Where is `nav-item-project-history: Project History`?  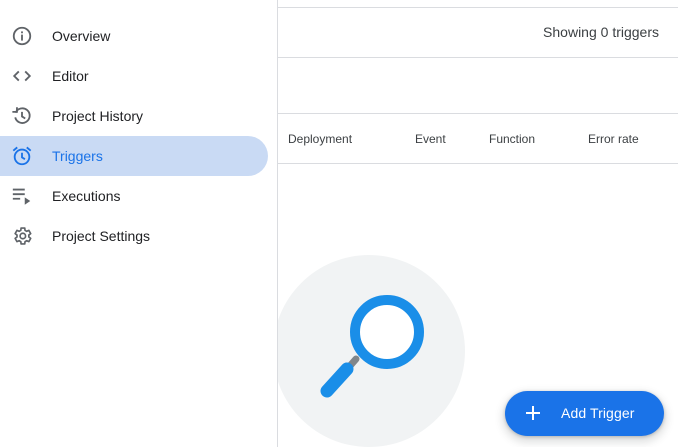 nav-item-project-history: Project History is located at coordinates (134, 116).